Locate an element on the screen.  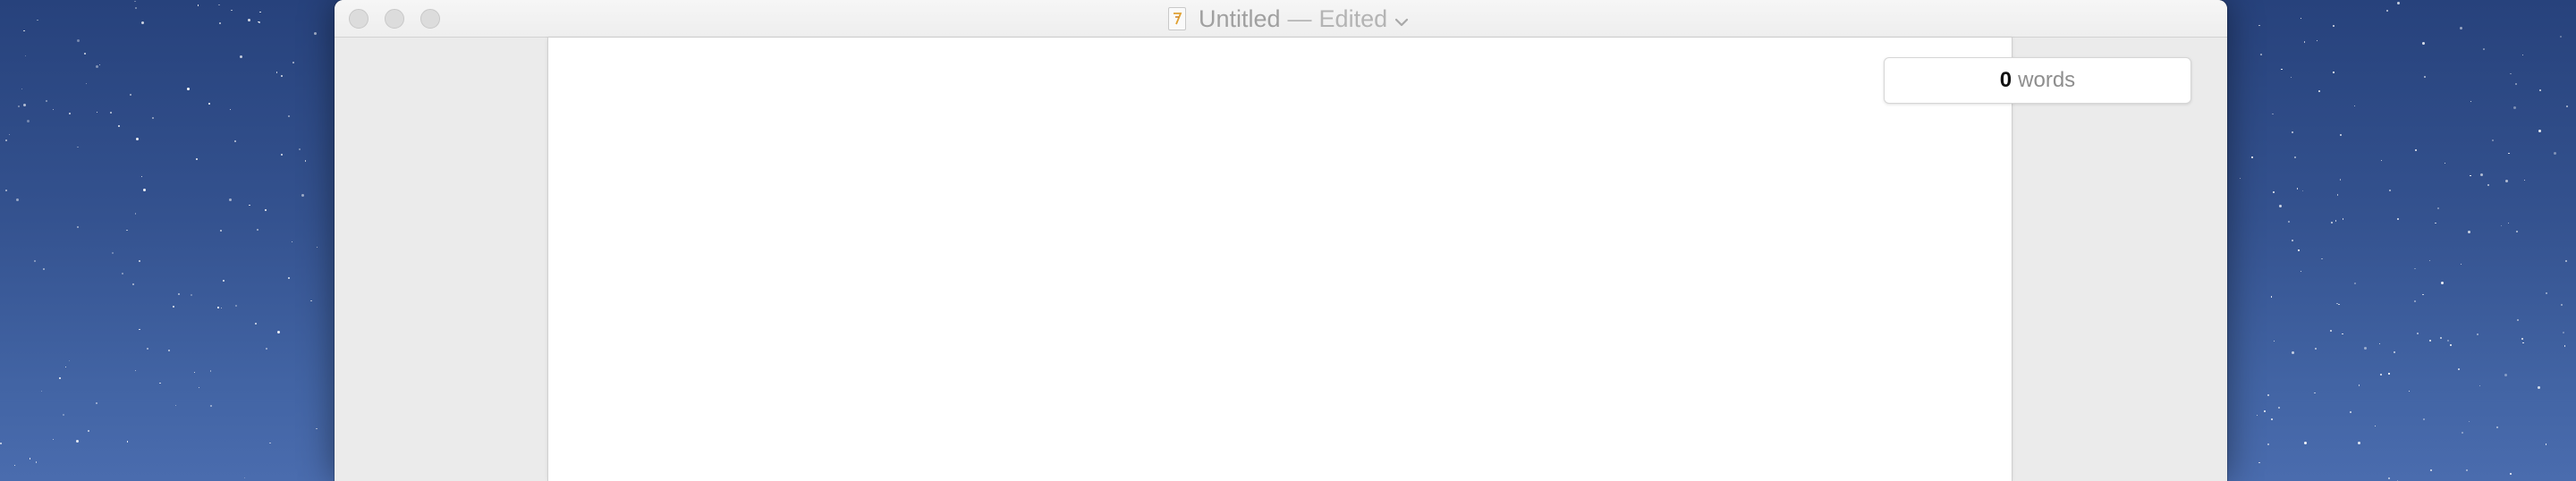
zoom-button is located at coordinates (430, 19).